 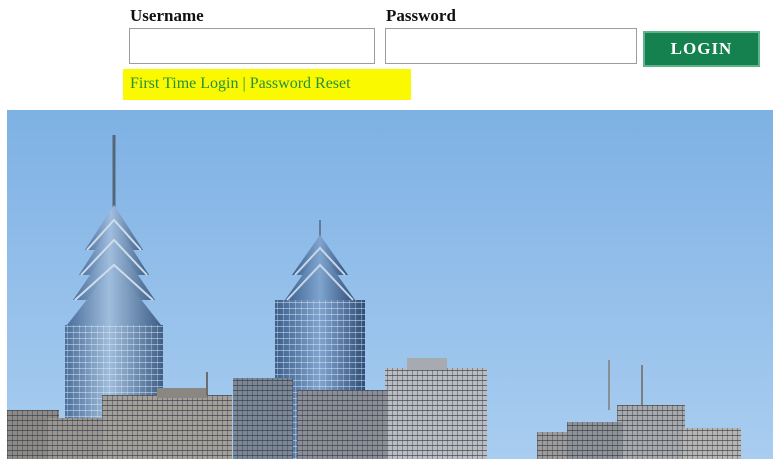 I want to click on first-time-login-link: First Time Login, so click(x=184, y=83).